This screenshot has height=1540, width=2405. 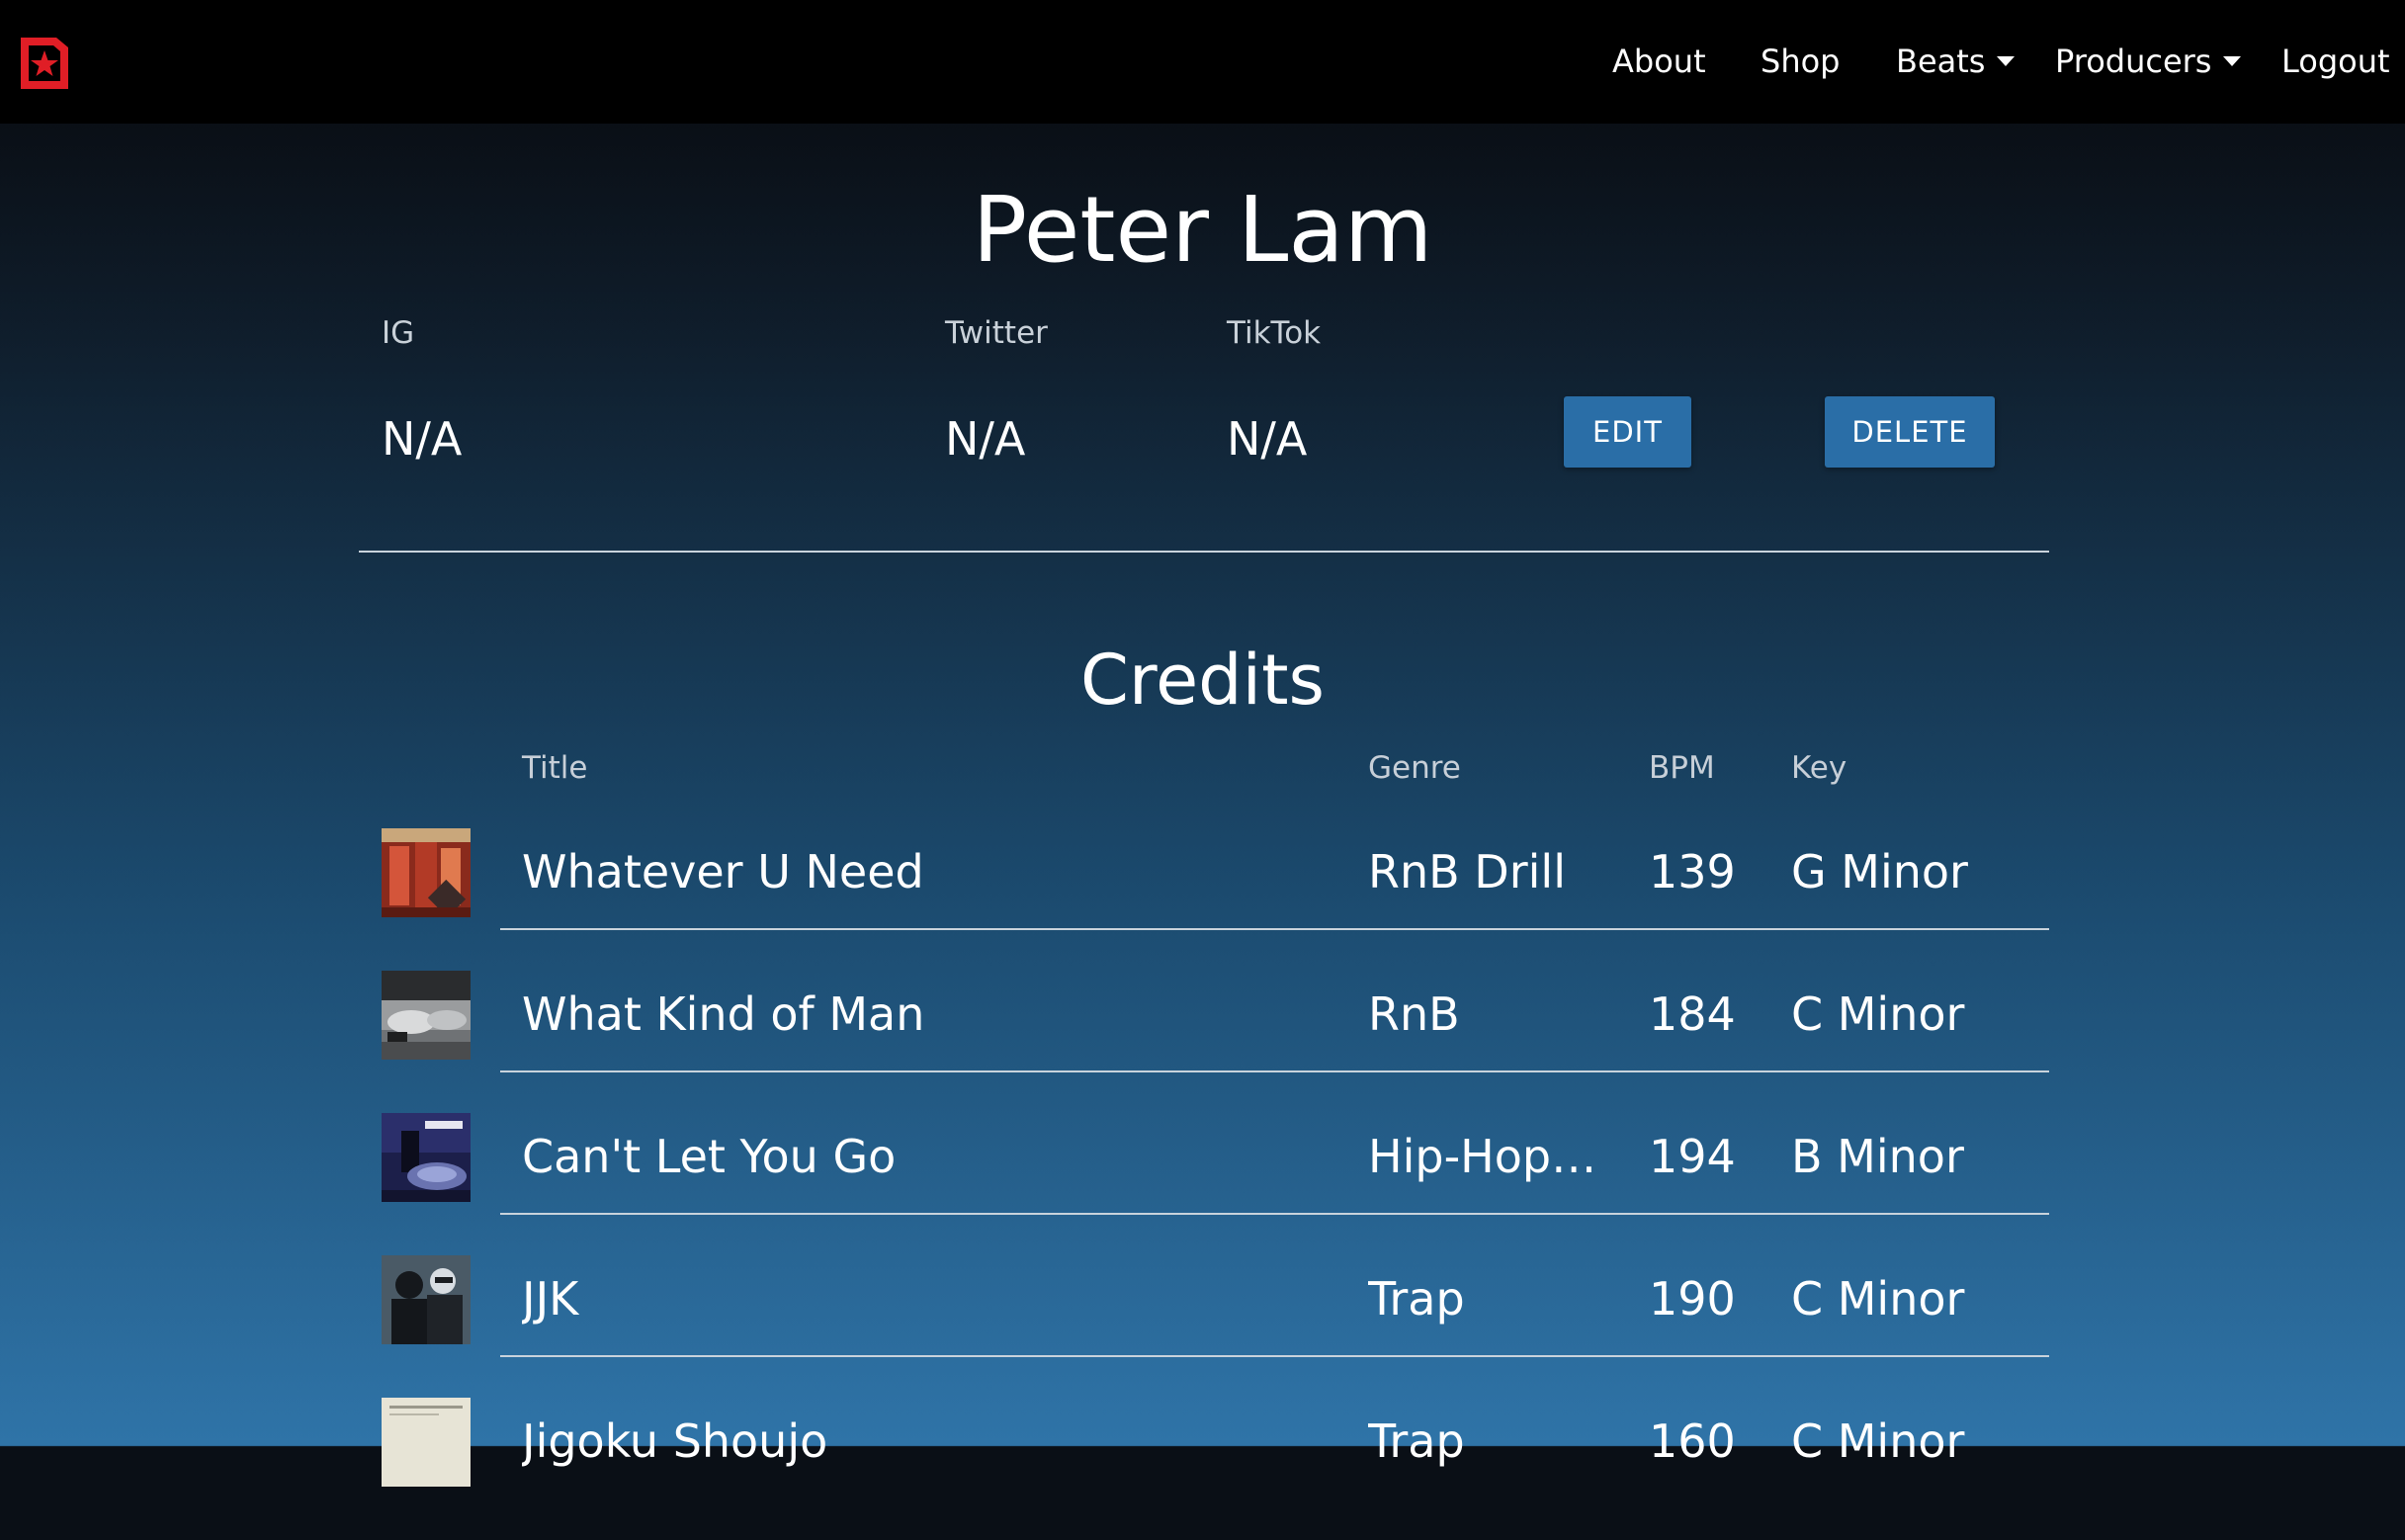 I want to click on tiktok-value: N/A, so click(x=1267, y=439).